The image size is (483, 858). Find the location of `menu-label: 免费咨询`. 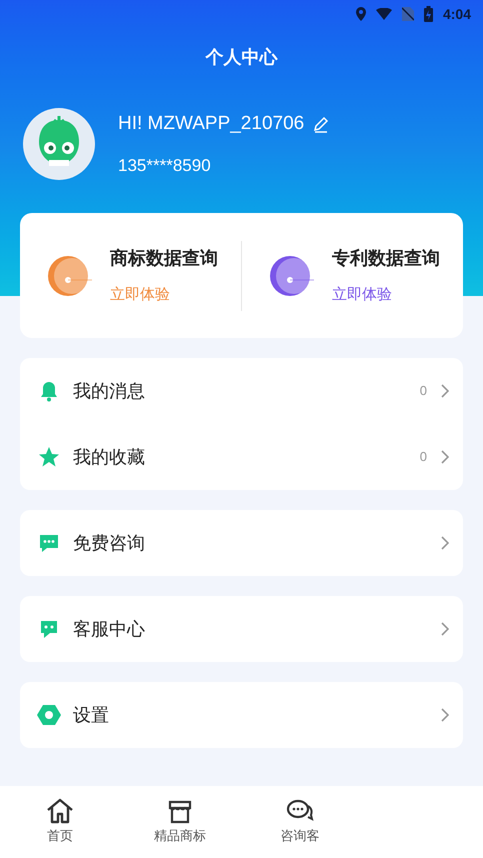

menu-label: 免费咨询 is located at coordinates (109, 543).